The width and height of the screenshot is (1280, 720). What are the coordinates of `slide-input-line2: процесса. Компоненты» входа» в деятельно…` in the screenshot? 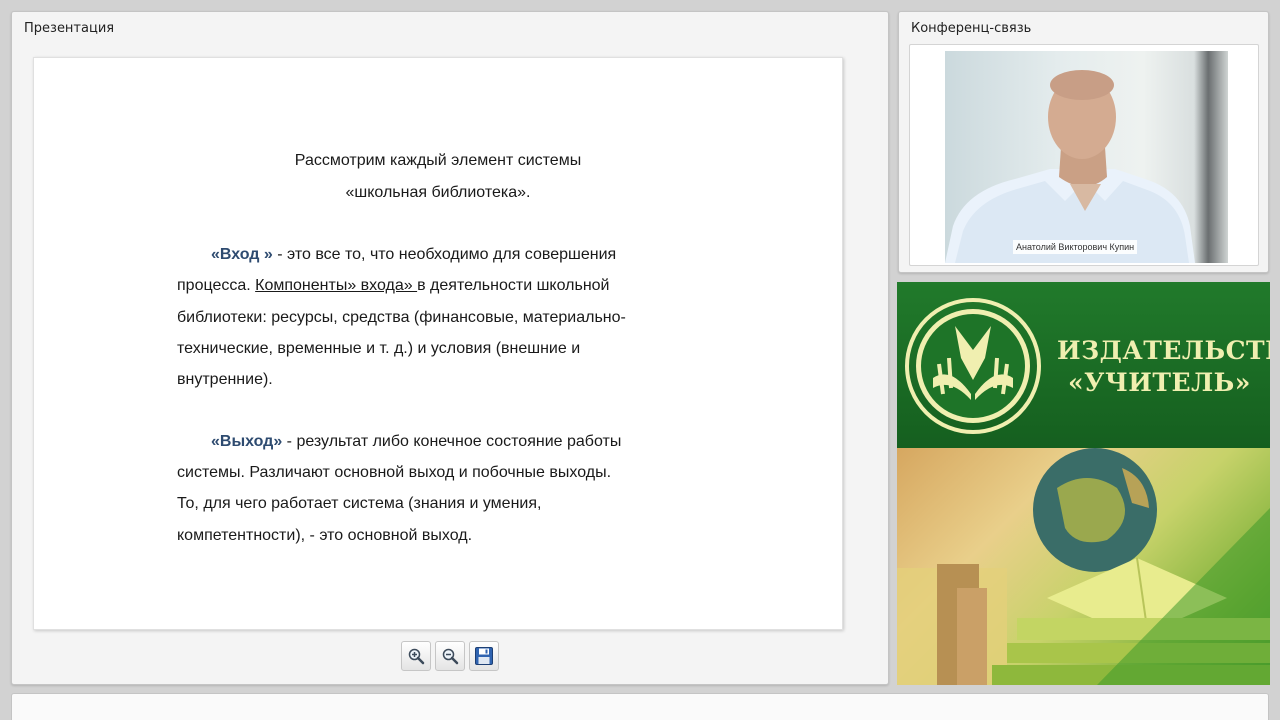 It's located at (393, 286).